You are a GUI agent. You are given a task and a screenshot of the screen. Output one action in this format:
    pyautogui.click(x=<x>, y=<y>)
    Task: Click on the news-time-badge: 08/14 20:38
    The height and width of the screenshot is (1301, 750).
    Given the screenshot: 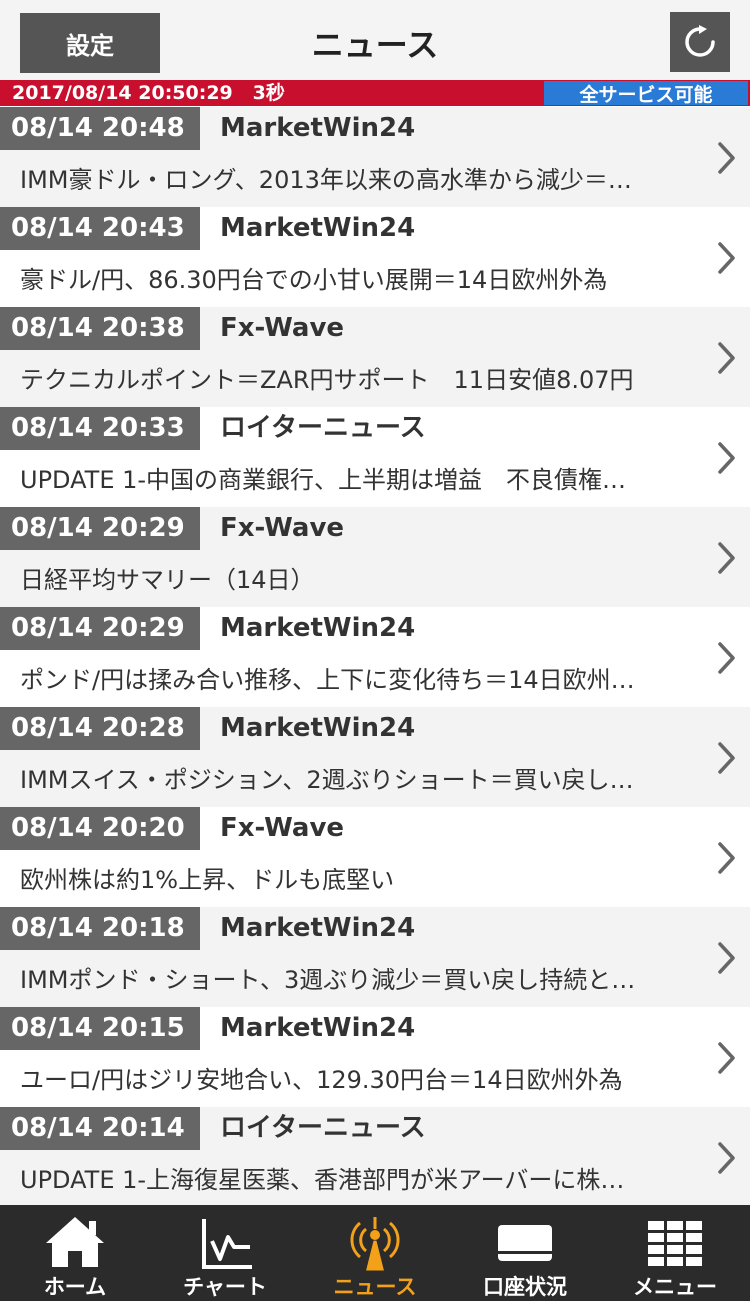 What is the action you would take?
    pyautogui.click(x=100, y=328)
    